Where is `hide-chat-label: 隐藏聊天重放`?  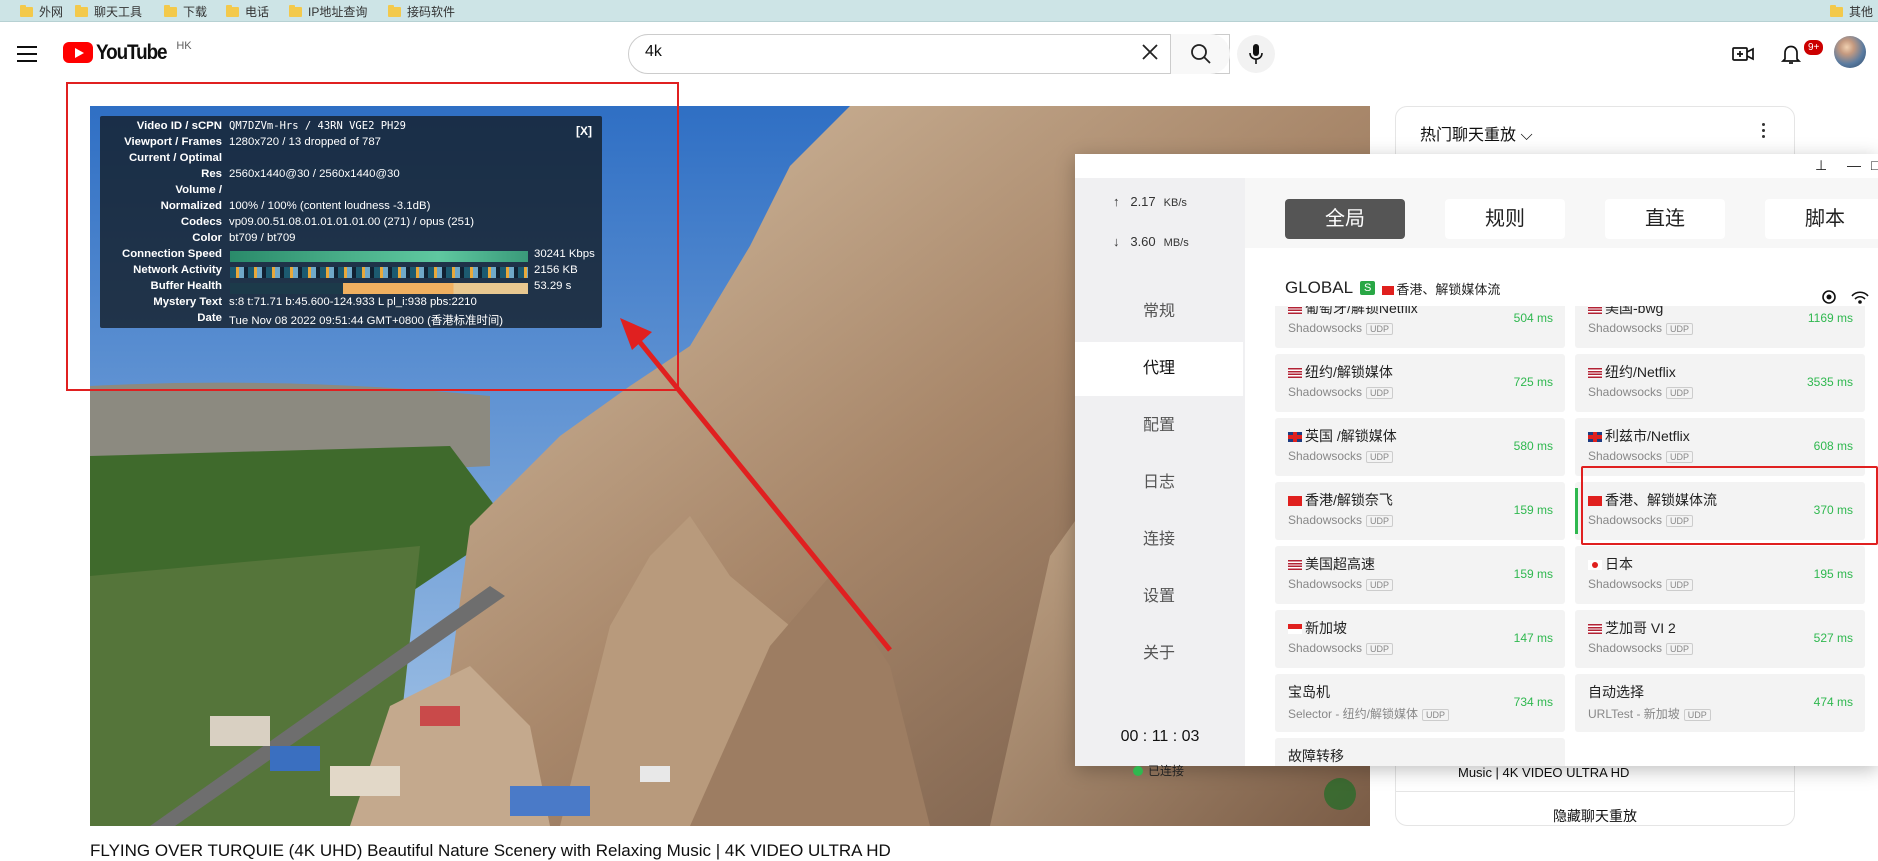
hide-chat-label: 隐藏聊天重放 is located at coordinates (1595, 816).